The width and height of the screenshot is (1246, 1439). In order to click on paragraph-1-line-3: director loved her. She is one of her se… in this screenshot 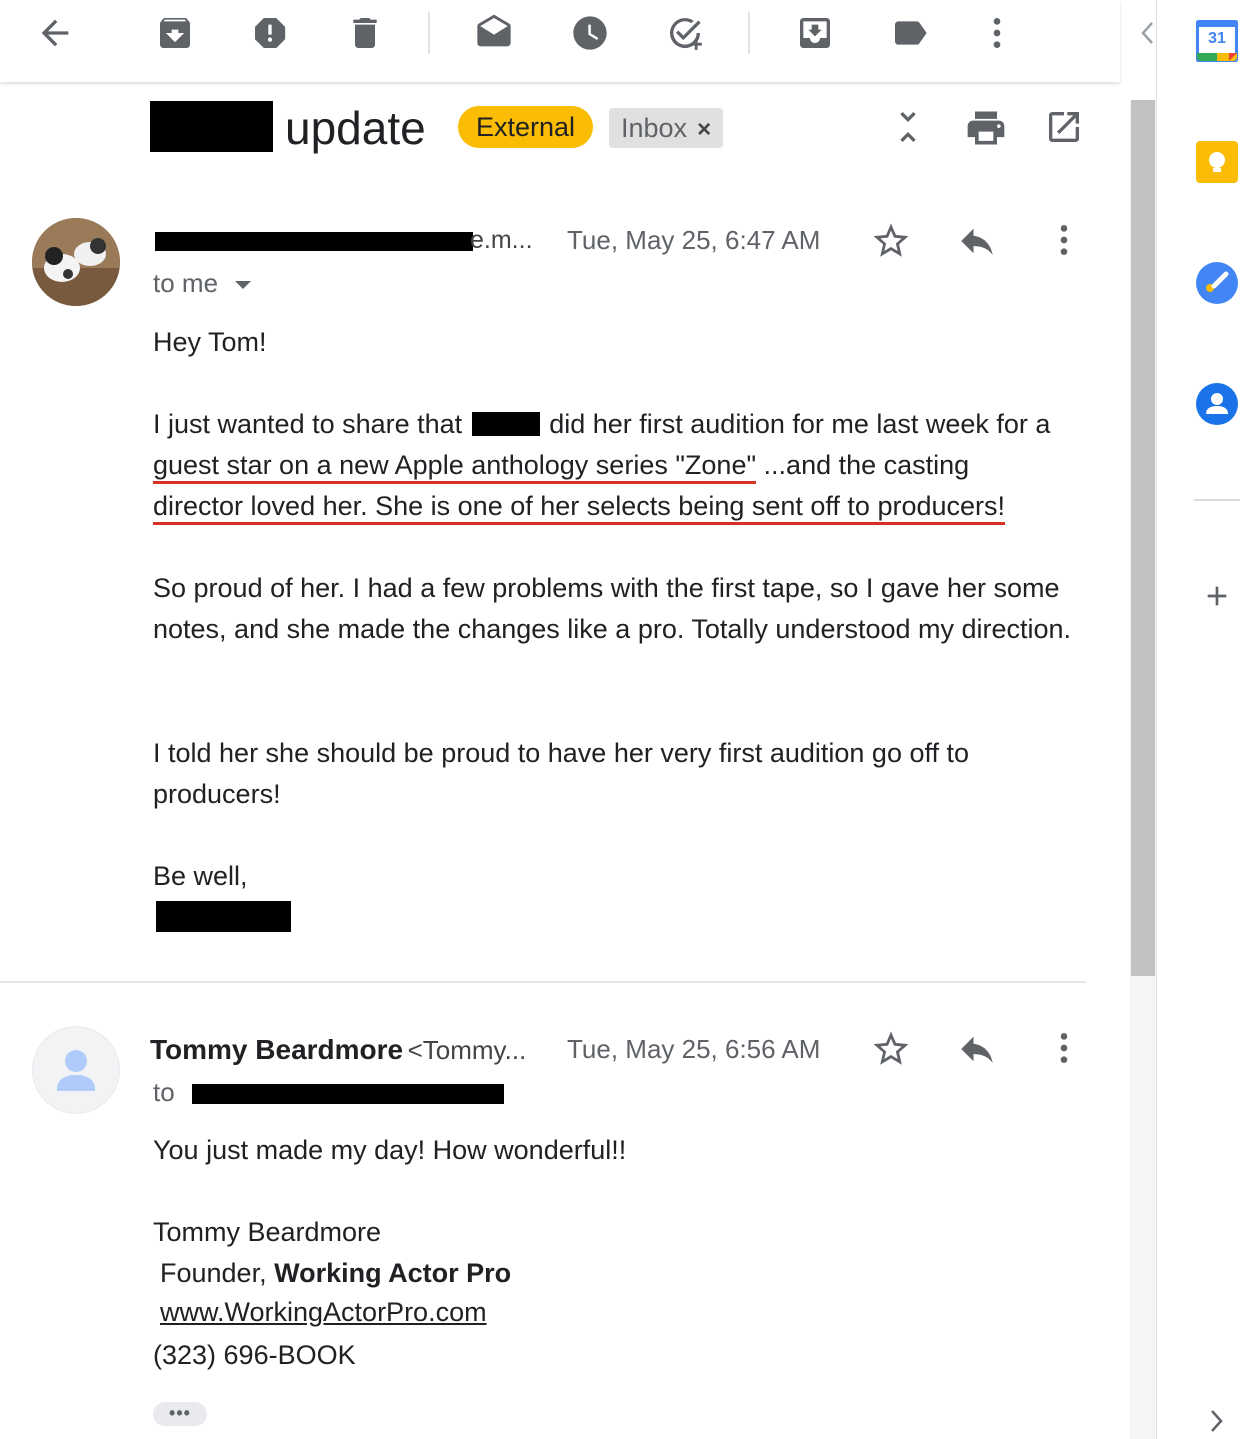, I will do `click(623, 506)`.